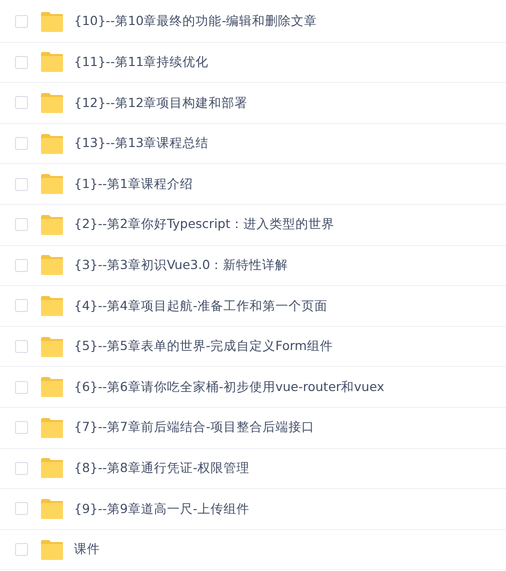 The width and height of the screenshot is (506, 571). What do you see at coordinates (141, 62) in the screenshot?
I see `folder-name: {11}--第11章持续优化` at bounding box center [141, 62].